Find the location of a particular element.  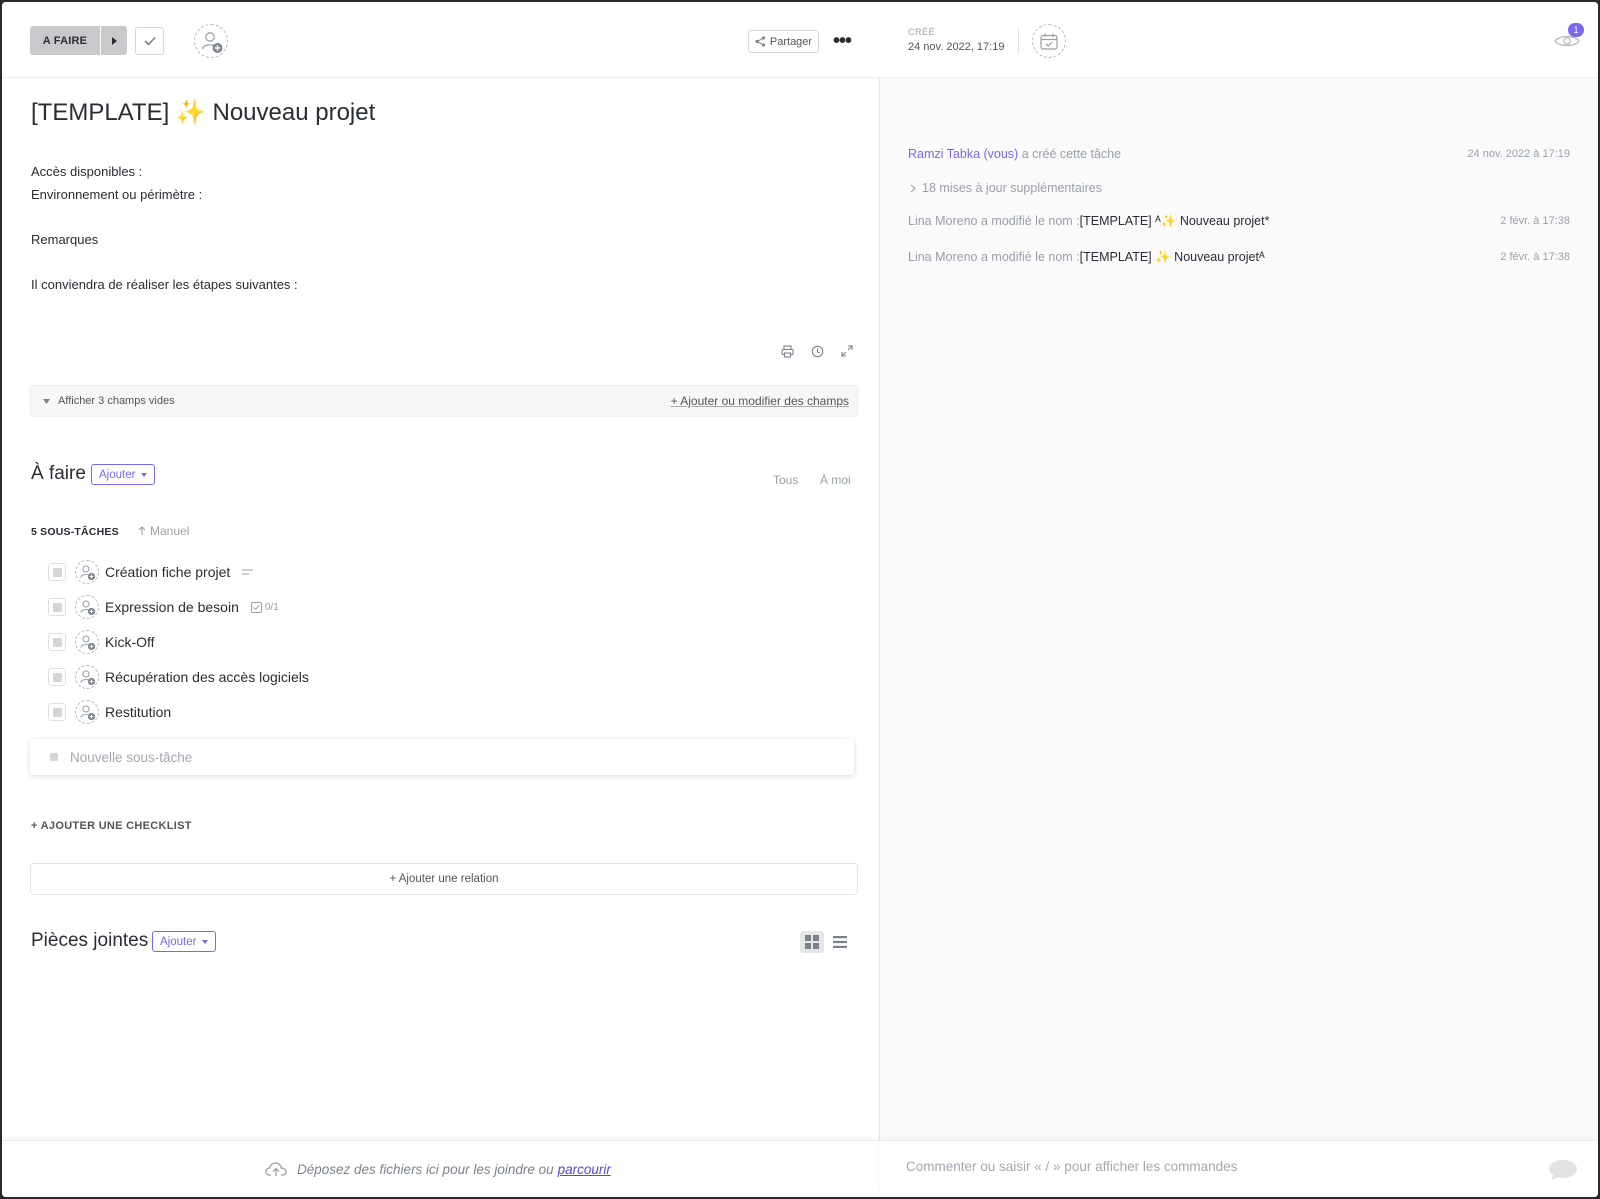

list-icon is located at coordinates (840, 942).